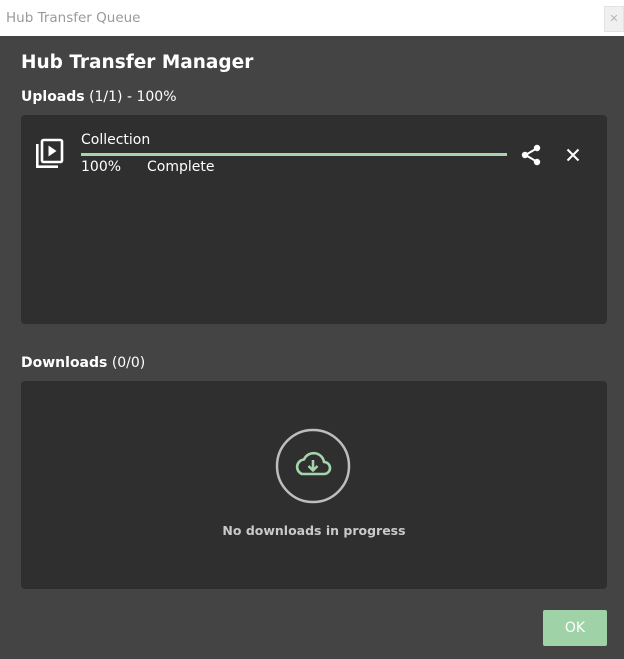 The image size is (624, 659). I want to click on upload-progress-fill, so click(294, 154).